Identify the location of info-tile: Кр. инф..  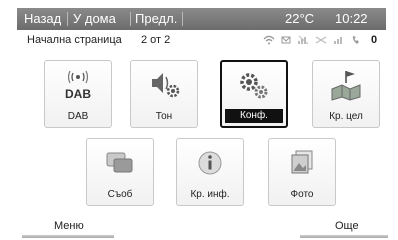
(210, 172).